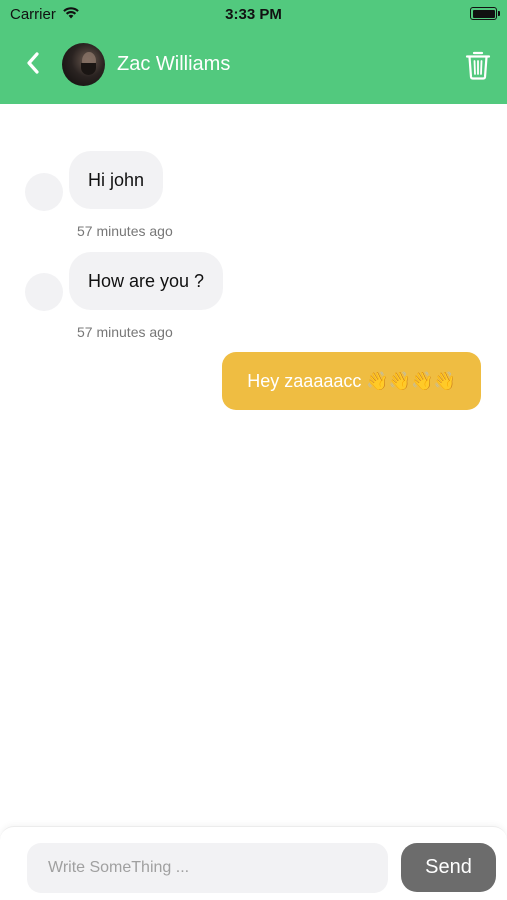  I want to click on chat-header: Zac Williams, so click(253, 66).